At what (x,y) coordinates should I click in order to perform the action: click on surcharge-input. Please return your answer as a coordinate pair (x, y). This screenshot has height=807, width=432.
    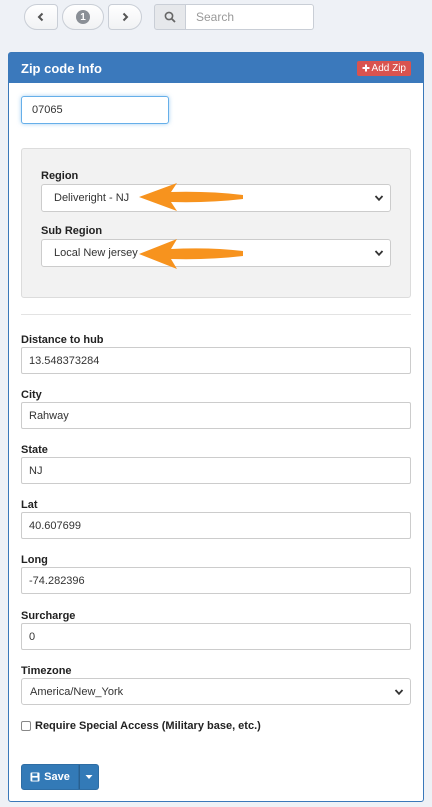
    Looking at the image, I should click on (216, 636).